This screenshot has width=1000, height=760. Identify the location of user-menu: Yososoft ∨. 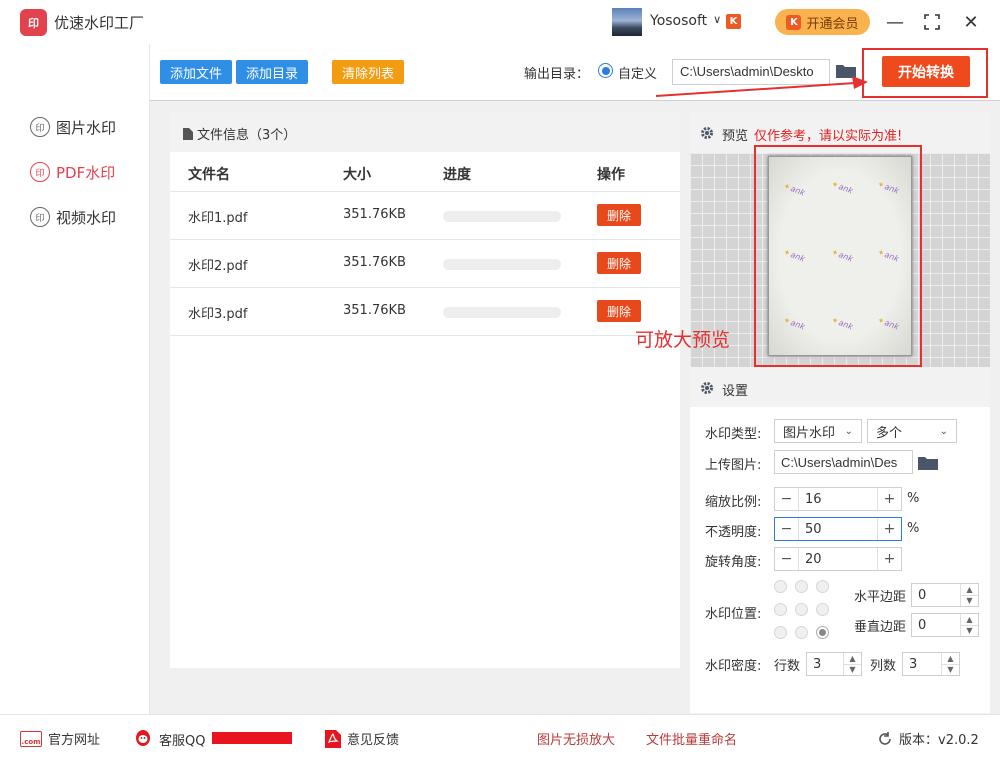
(685, 21).